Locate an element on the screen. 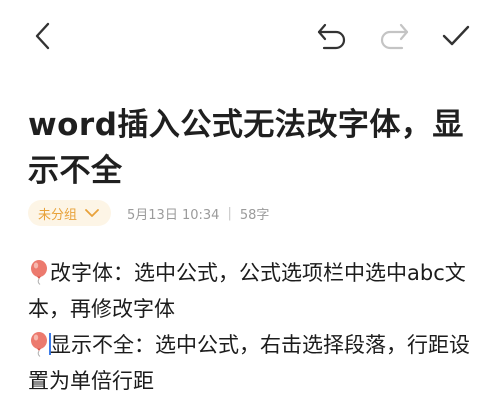 This screenshot has height=411, width=500. group-label: 未分组 is located at coordinates (58, 215).